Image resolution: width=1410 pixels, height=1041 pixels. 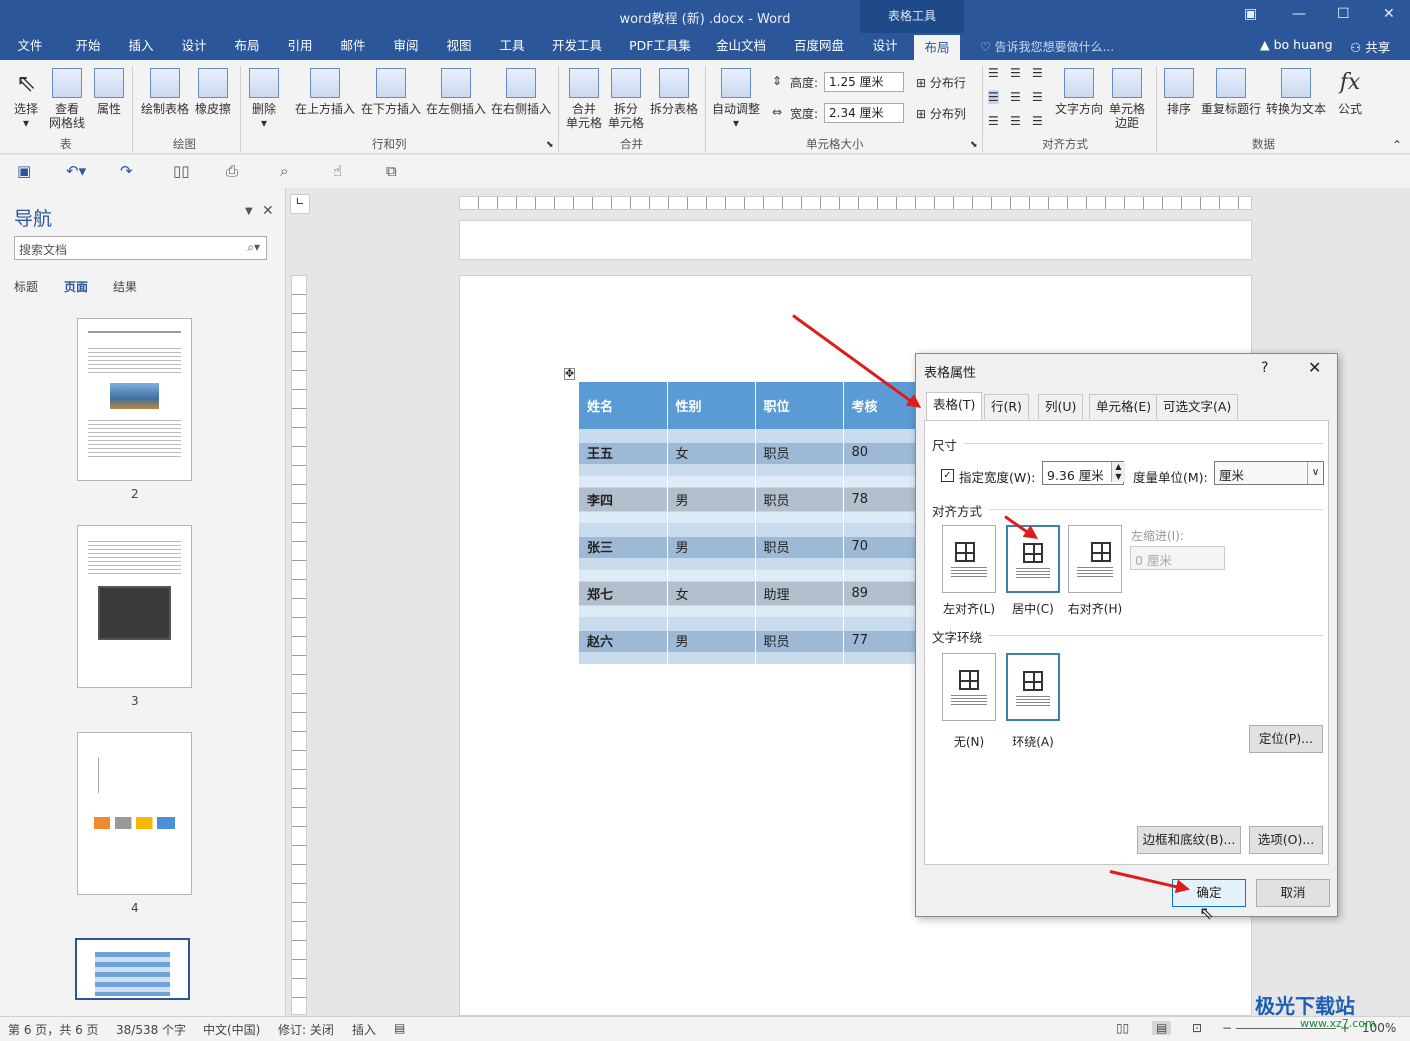 What do you see at coordinates (741, 46) in the screenshot?
I see `tab-kingsoft-docs: 金山文档` at bounding box center [741, 46].